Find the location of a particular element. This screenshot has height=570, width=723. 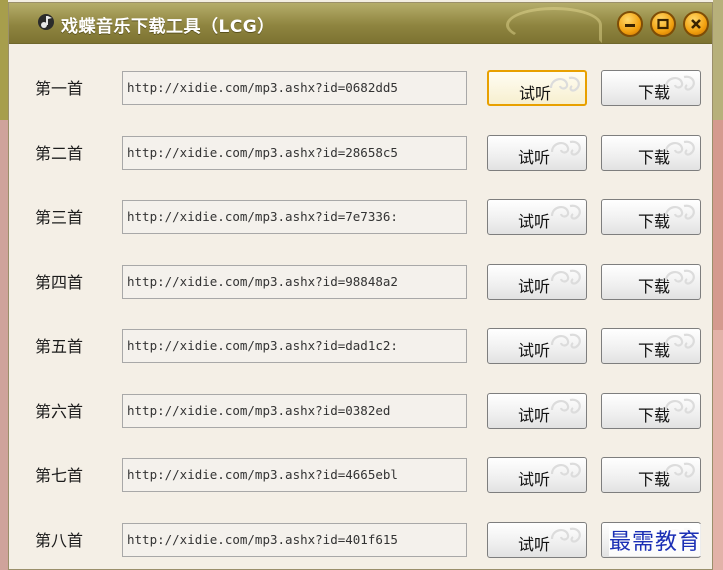

song-url-field: http://xidie.com/mp3.ashx?id=7e7336: is located at coordinates (294, 217).